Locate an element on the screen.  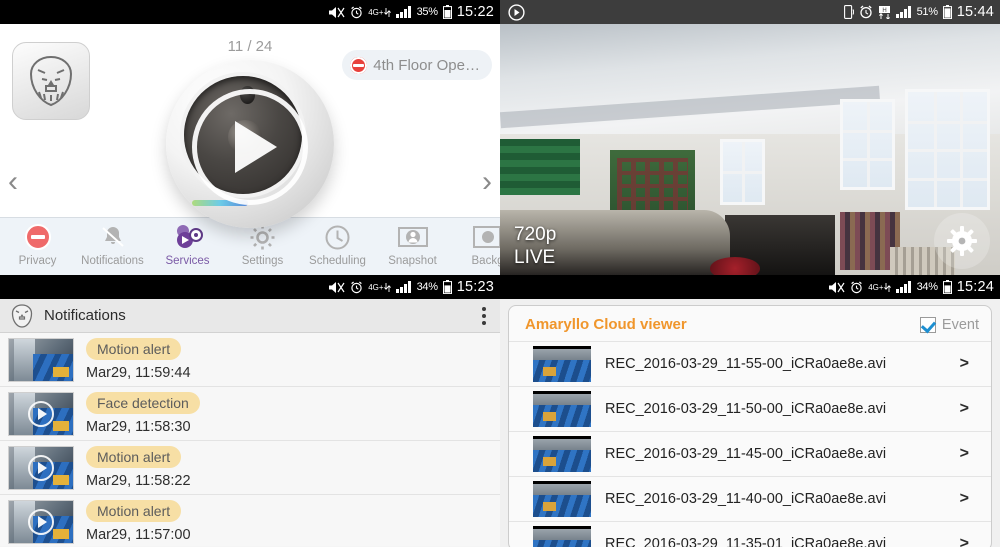
recording-filename: REC_2016-03-29_11-50-00_iCRa0ae8e.avi is located at coordinates (746, 409).